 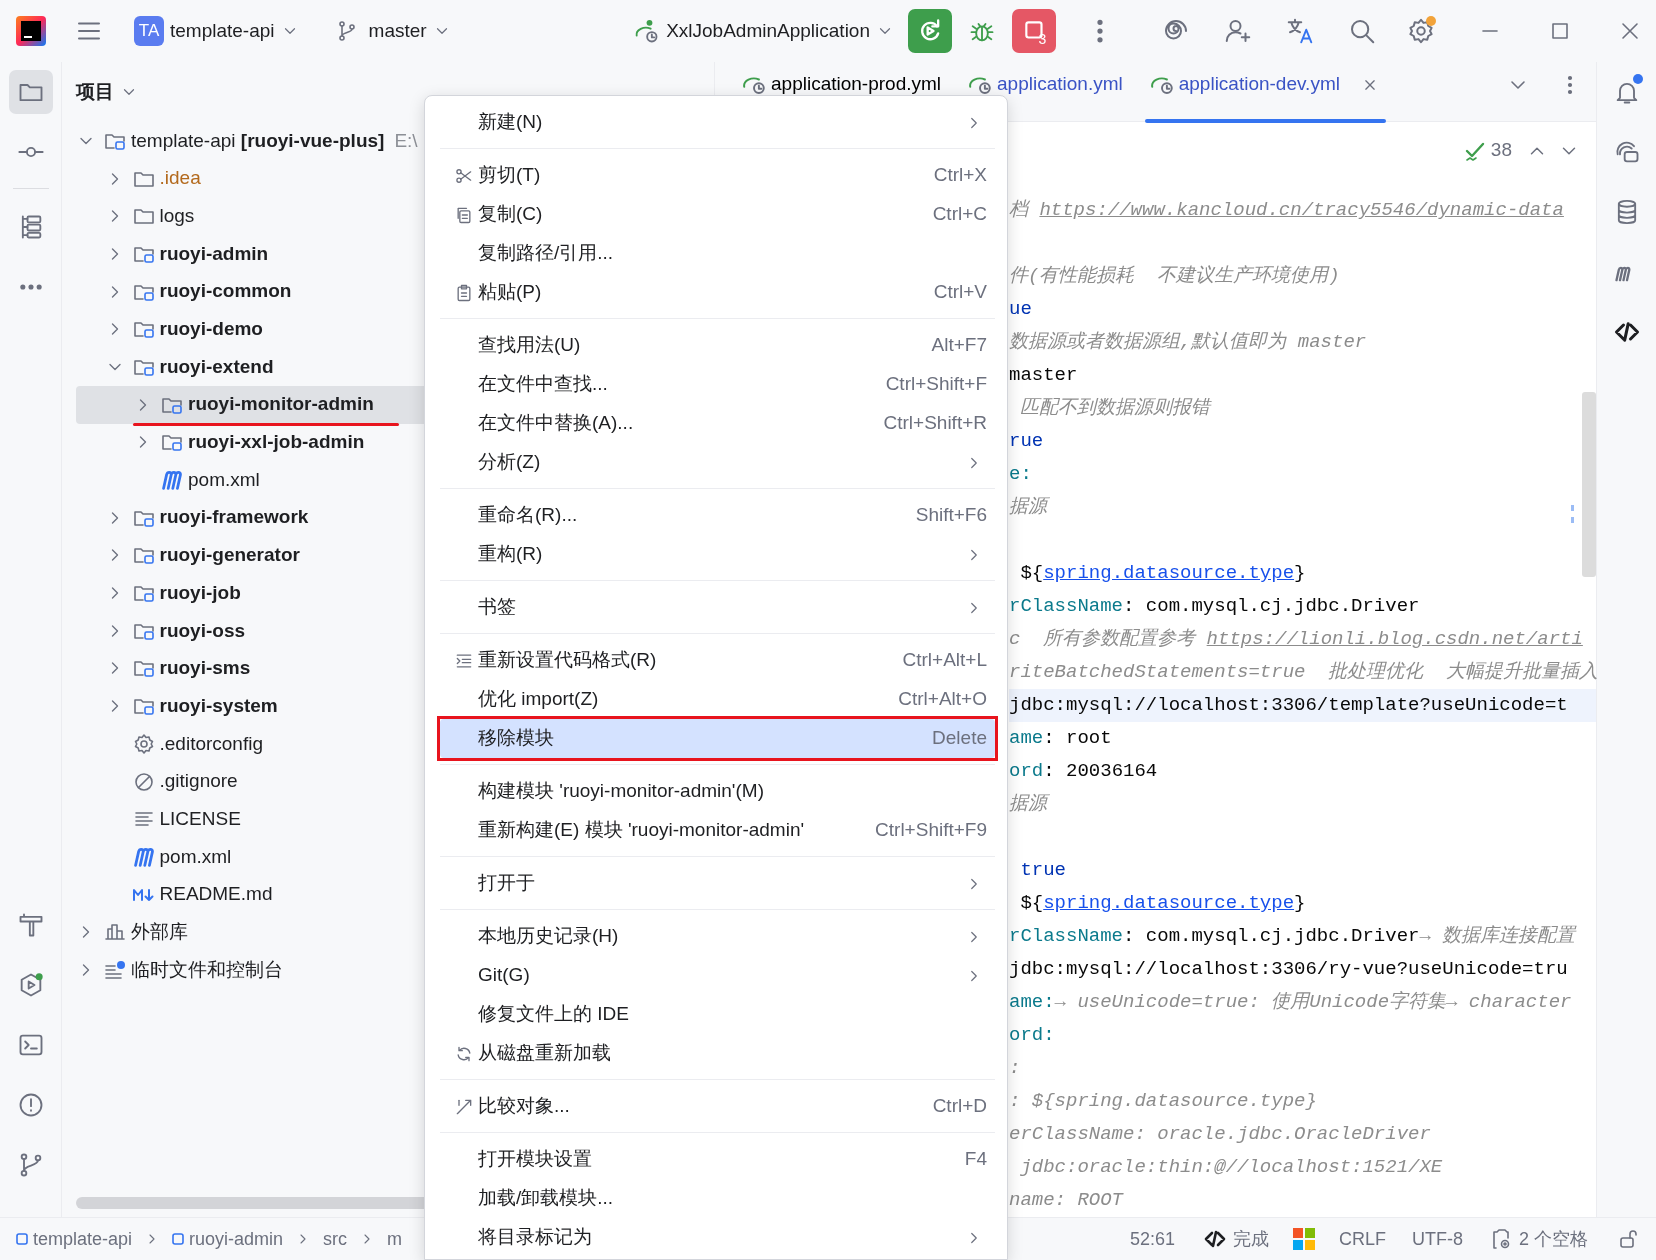 What do you see at coordinates (717, 1014) in the screenshot?
I see `menu-item: 修复文件上的 IDE` at bounding box center [717, 1014].